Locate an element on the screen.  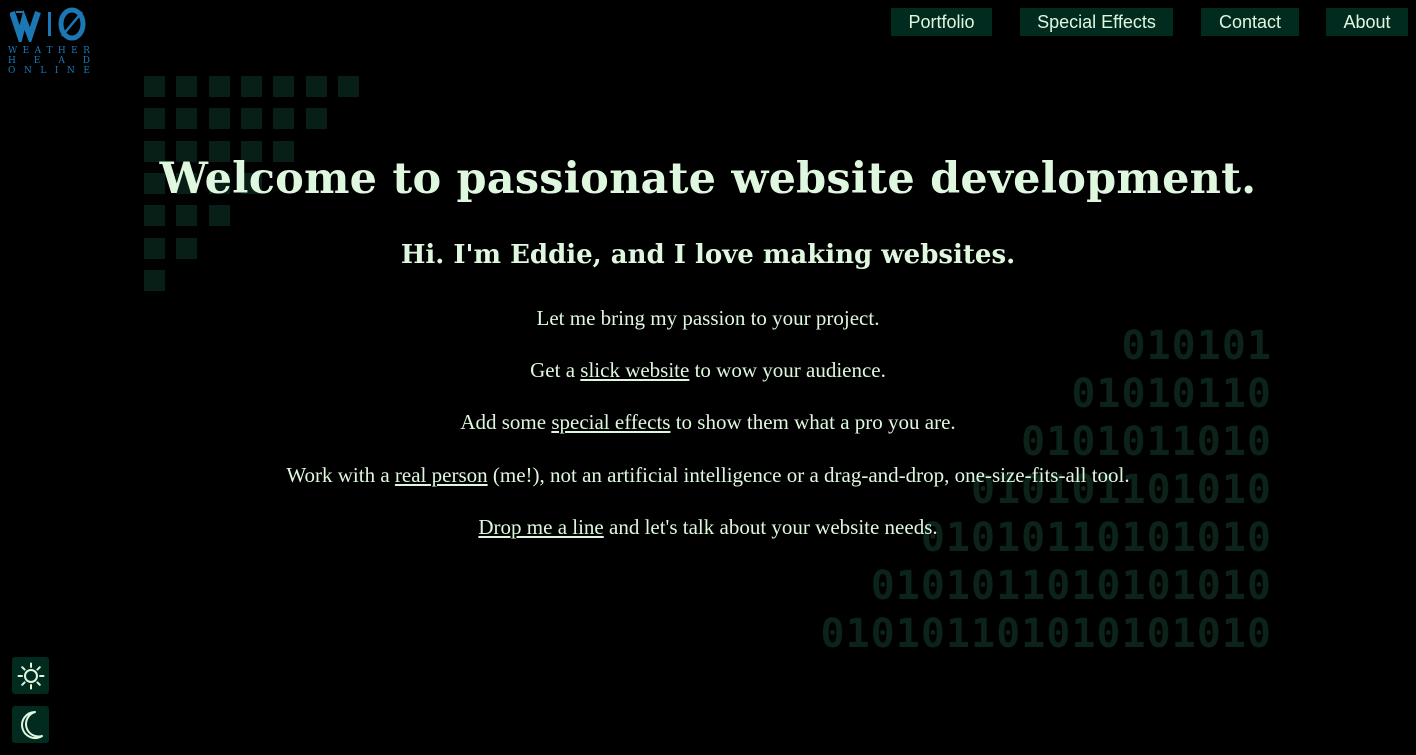
logo-line-weather: WEATHER is located at coordinates (49, 51).